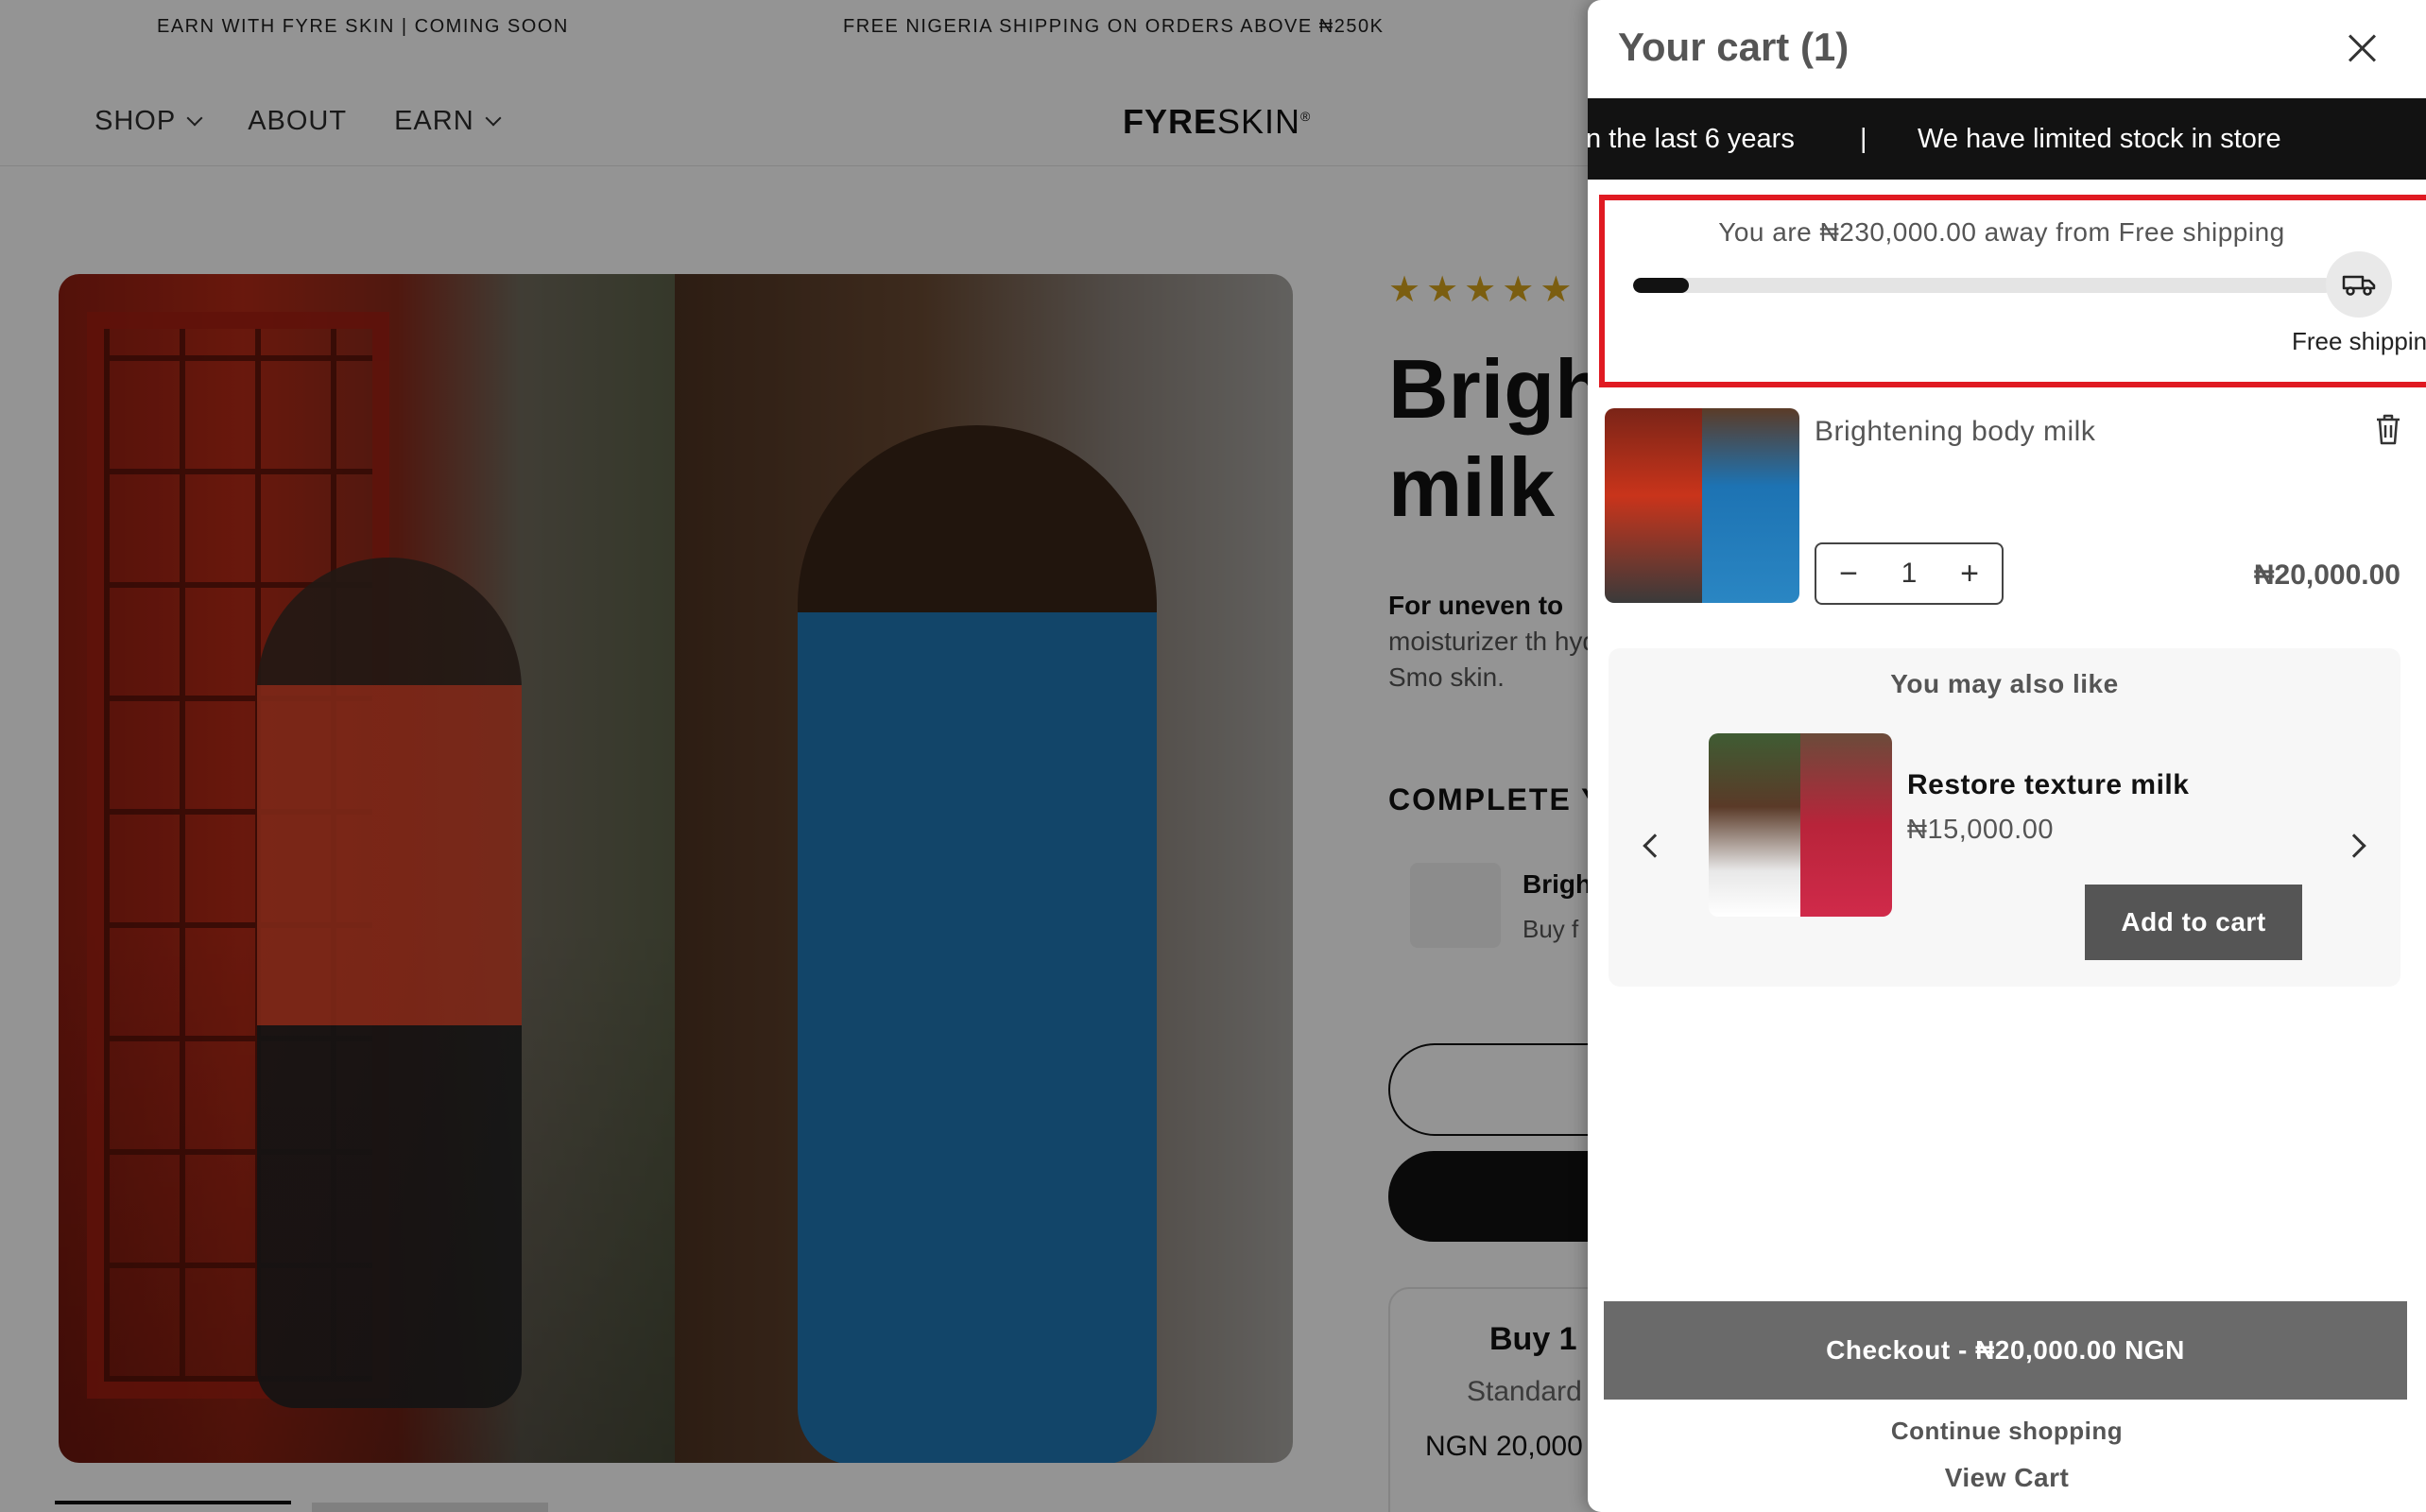 This screenshot has width=2426, height=1512. I want to click on trash-icon-svg, so click(2388, 429).